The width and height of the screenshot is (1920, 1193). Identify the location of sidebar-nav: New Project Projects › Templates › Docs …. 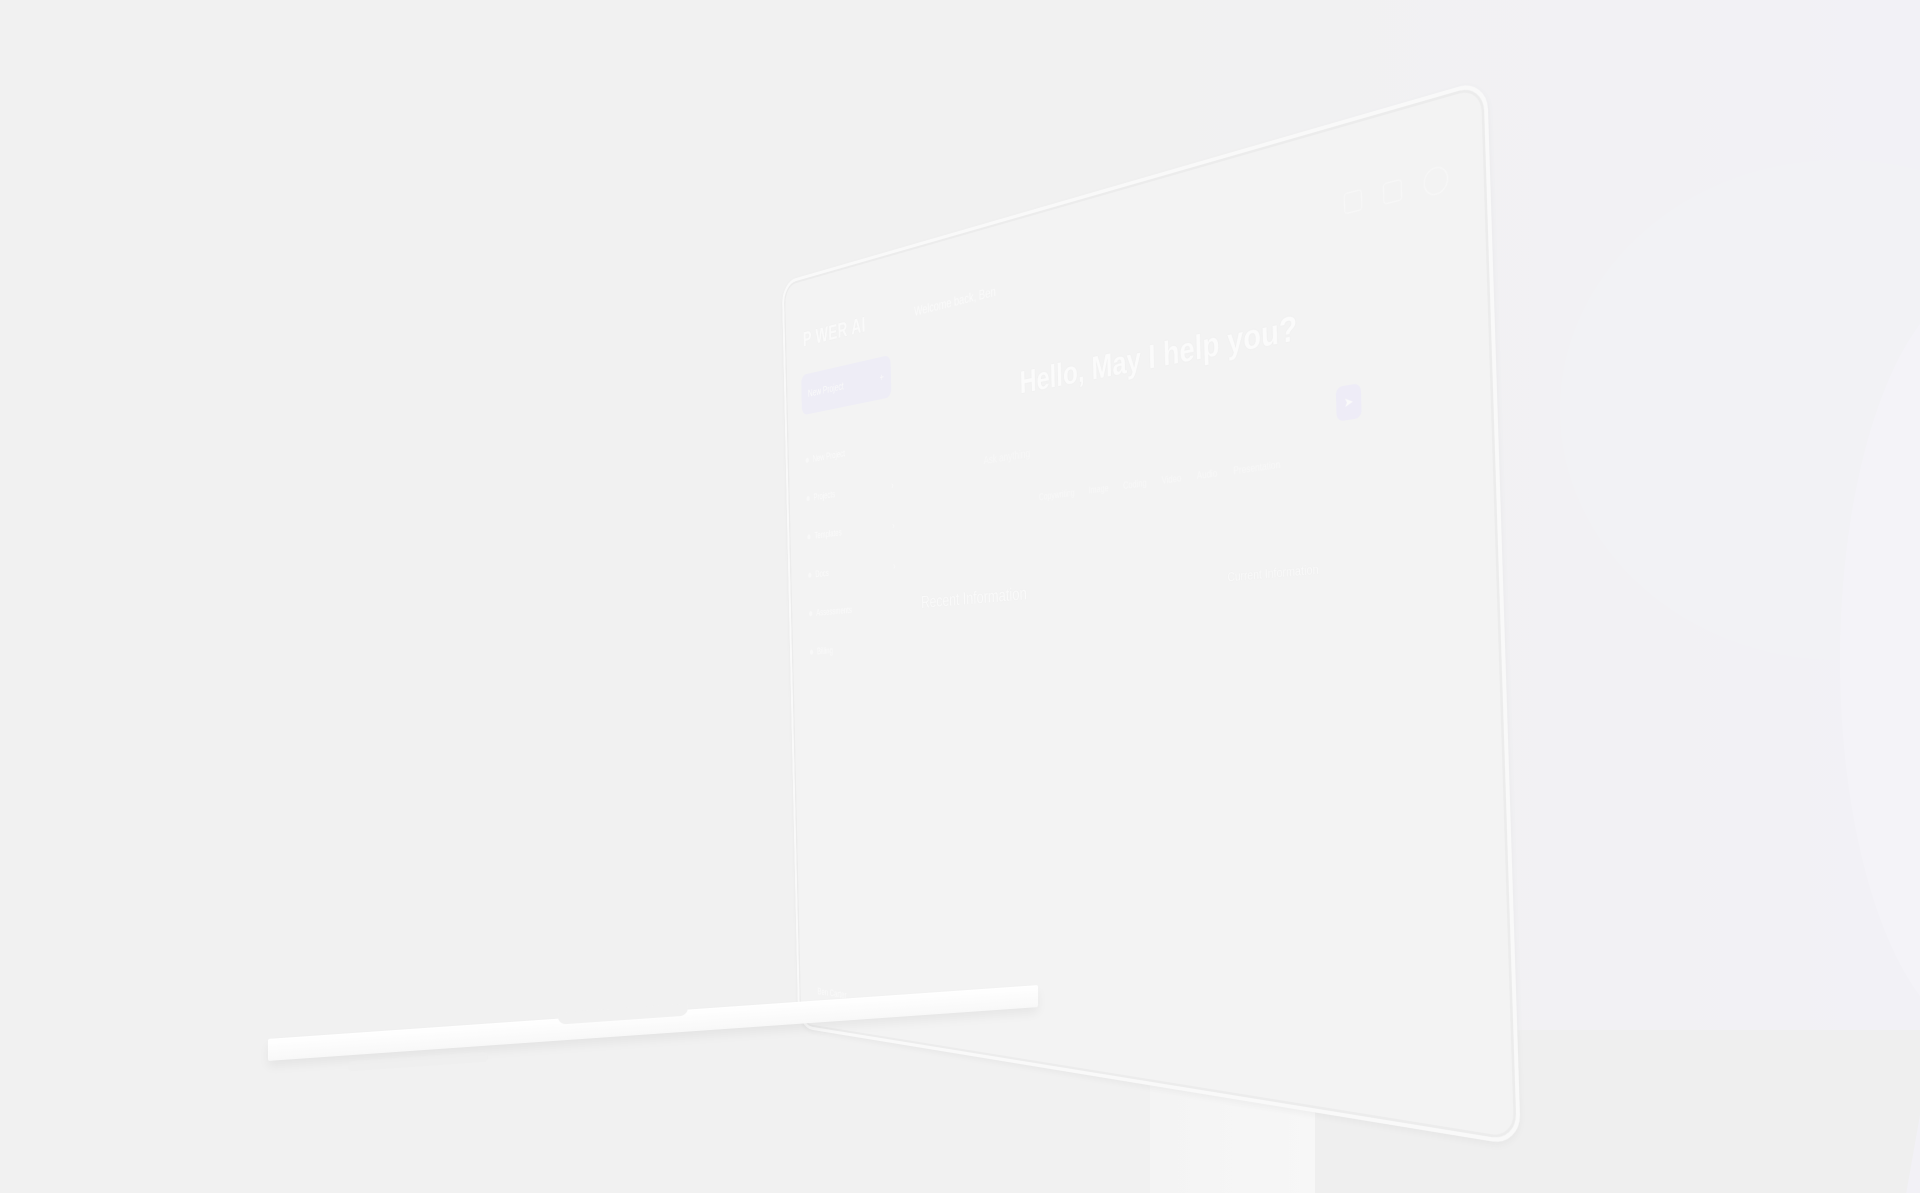
(855, 547).